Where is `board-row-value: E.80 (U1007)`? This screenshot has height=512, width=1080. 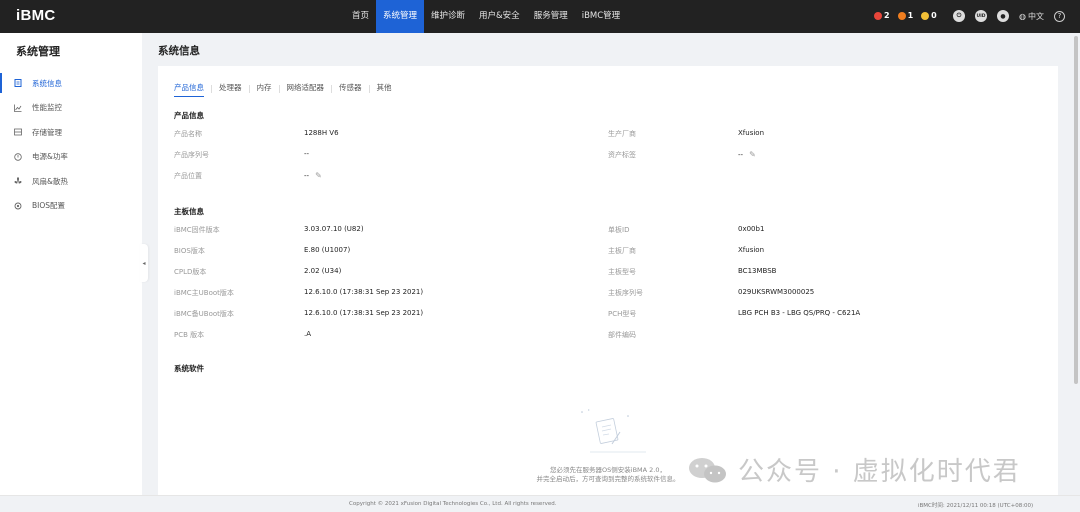
board-row-value: E.80 (U1007) is located at coordinates (327, 250).